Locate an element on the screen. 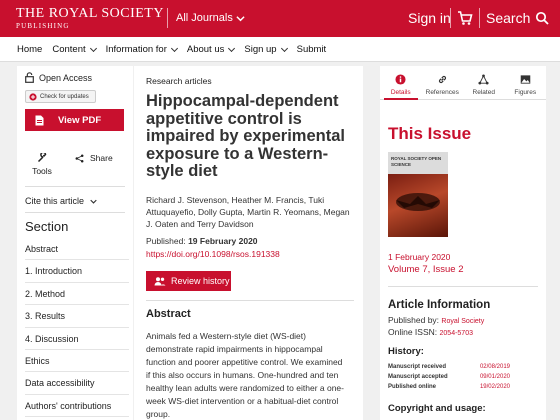 This screenshot has width=560, height=420. nav-label: About us is located at coordinates (205, 49).